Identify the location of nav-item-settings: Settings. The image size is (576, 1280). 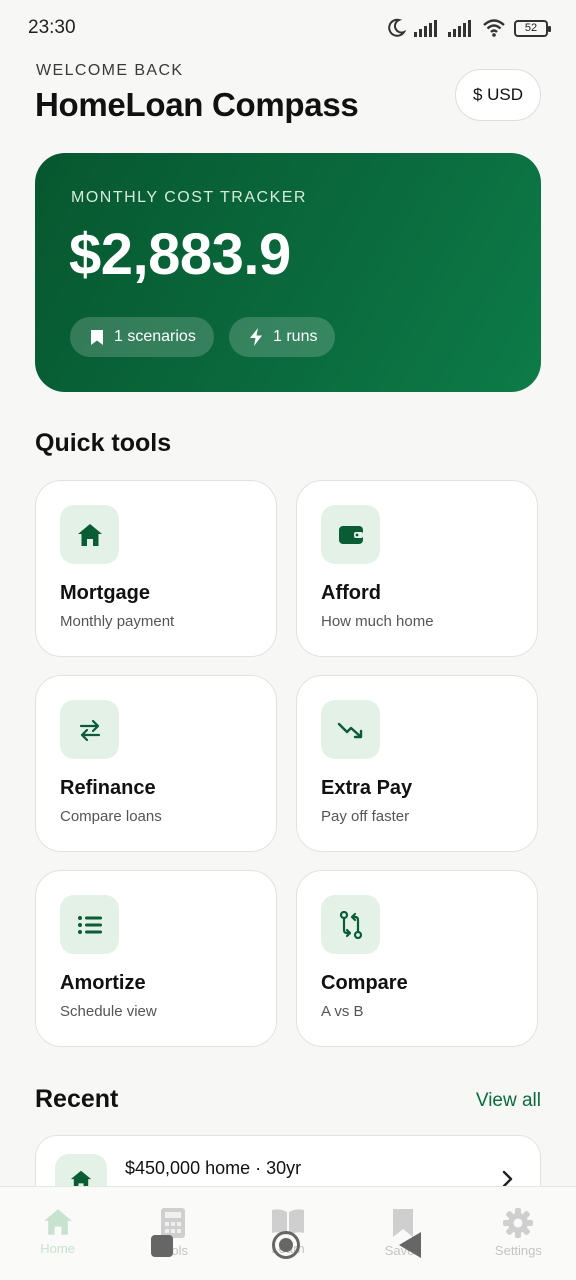
(518, 1233).